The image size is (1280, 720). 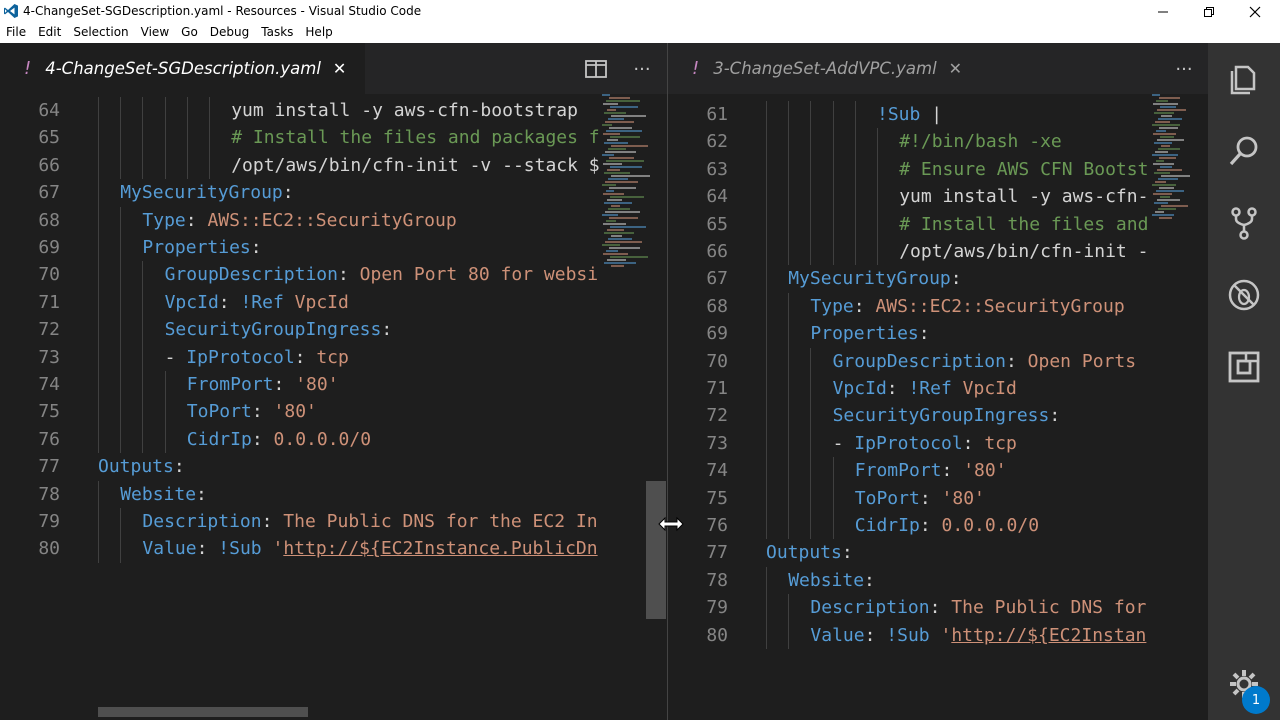 I want to click on extensions-icon, so click(x=1244, y=367).